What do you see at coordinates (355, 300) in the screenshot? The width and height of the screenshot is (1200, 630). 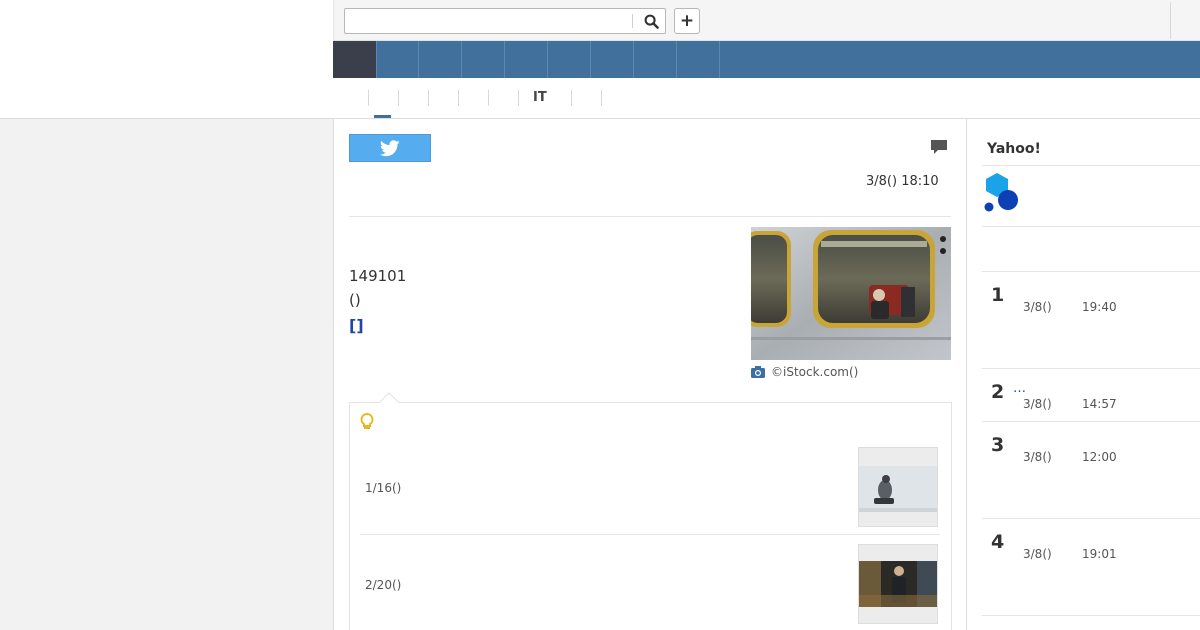 I see `article-text-line-2: ()` at bounding box center [355, 300].